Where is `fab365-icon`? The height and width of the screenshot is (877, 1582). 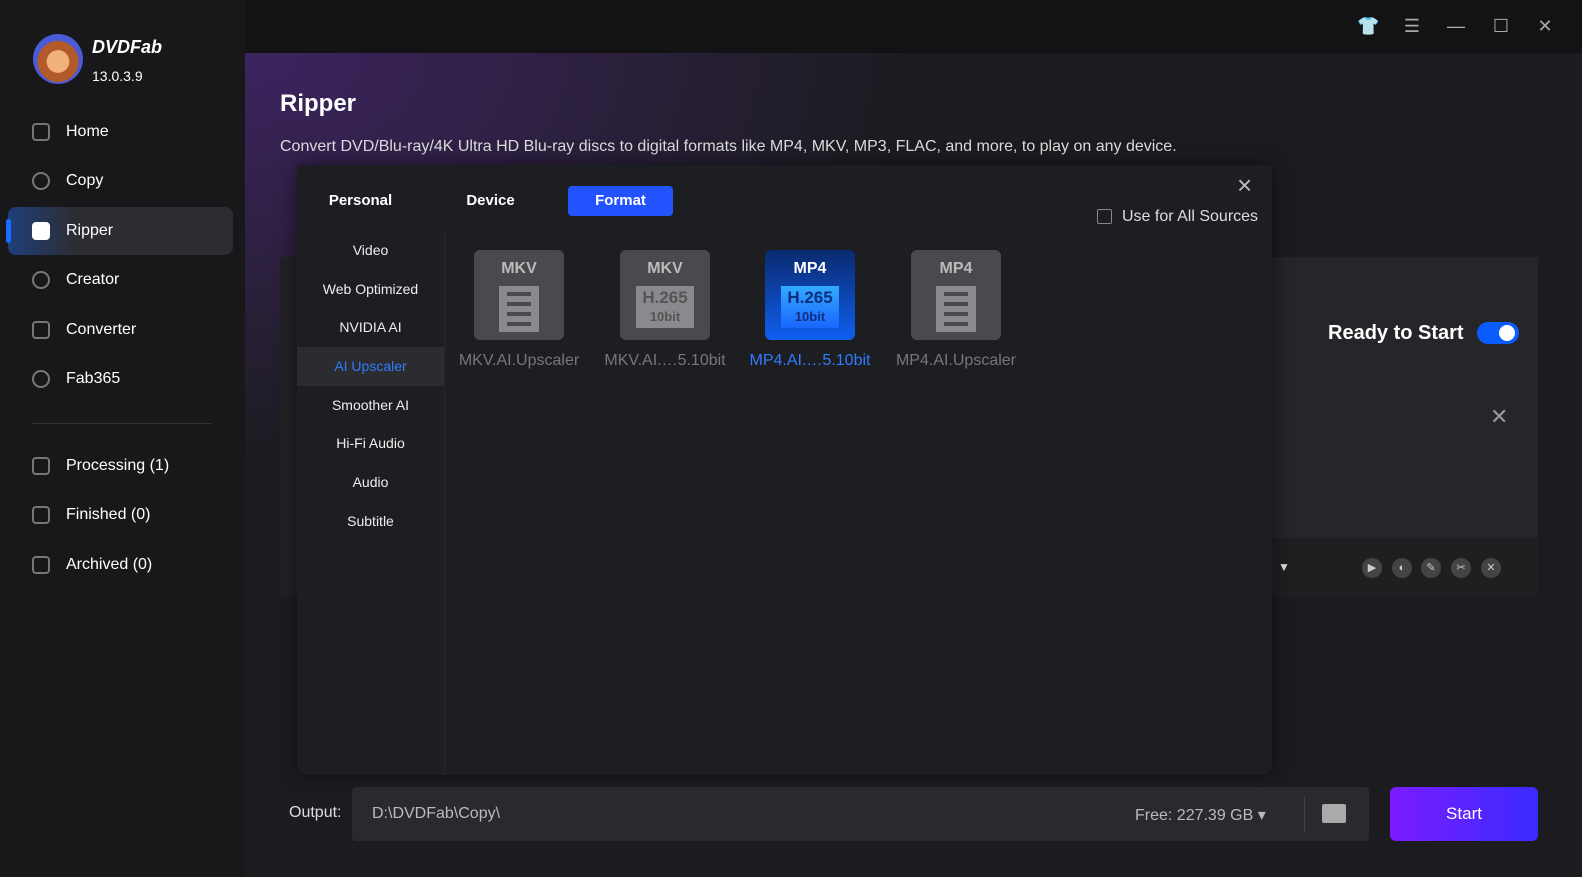
fab365-icon is located at coordinates (41, 379).